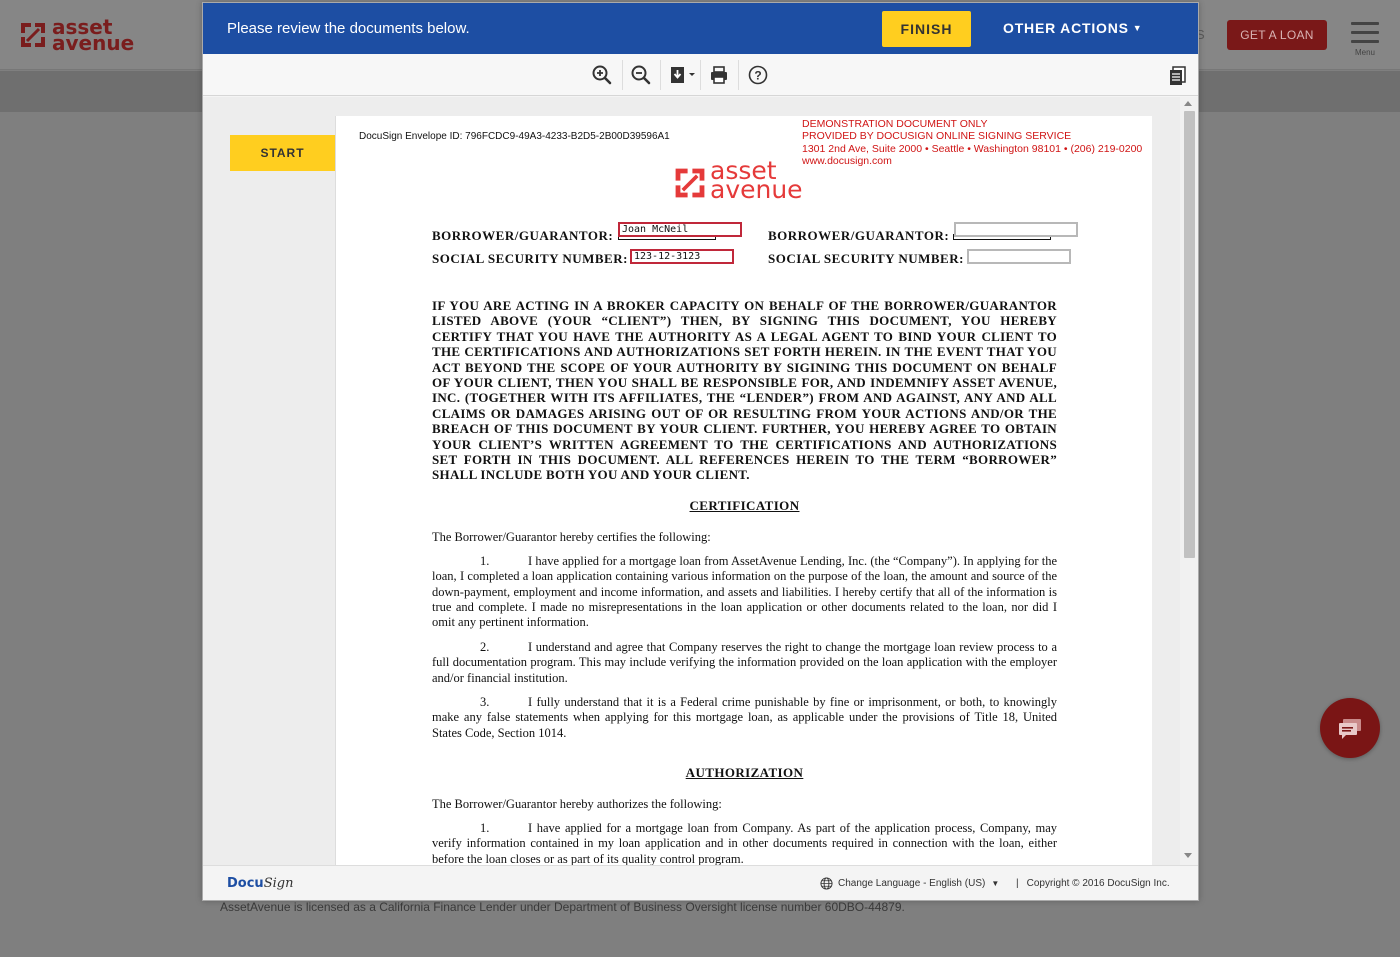 The width and height of the screenshot is (1400, 957). Describe the element at coordinates (1098, 883) in the screenshot. I see `copyright-text: Copyright © 2016 DocuSign Inc.` at that location.